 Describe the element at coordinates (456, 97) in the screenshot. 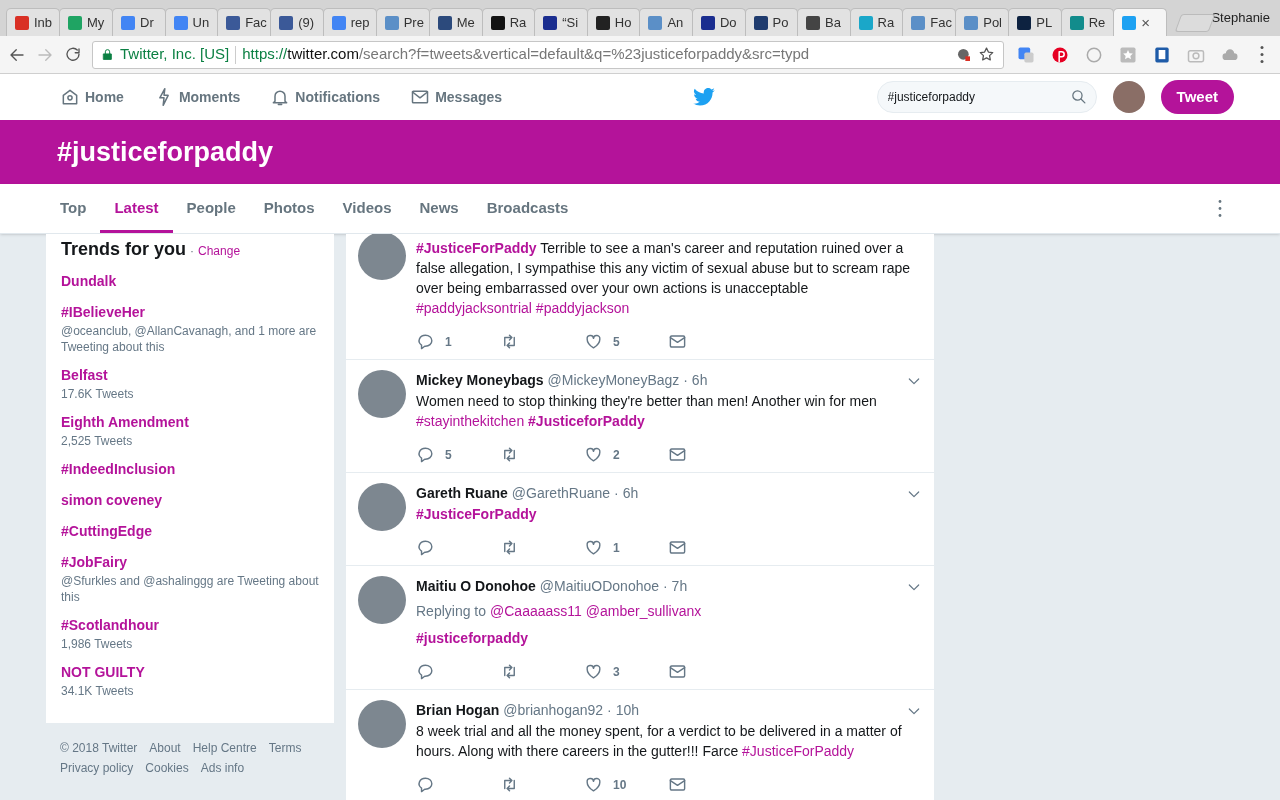

I see `nav-link: Messages` at that location.